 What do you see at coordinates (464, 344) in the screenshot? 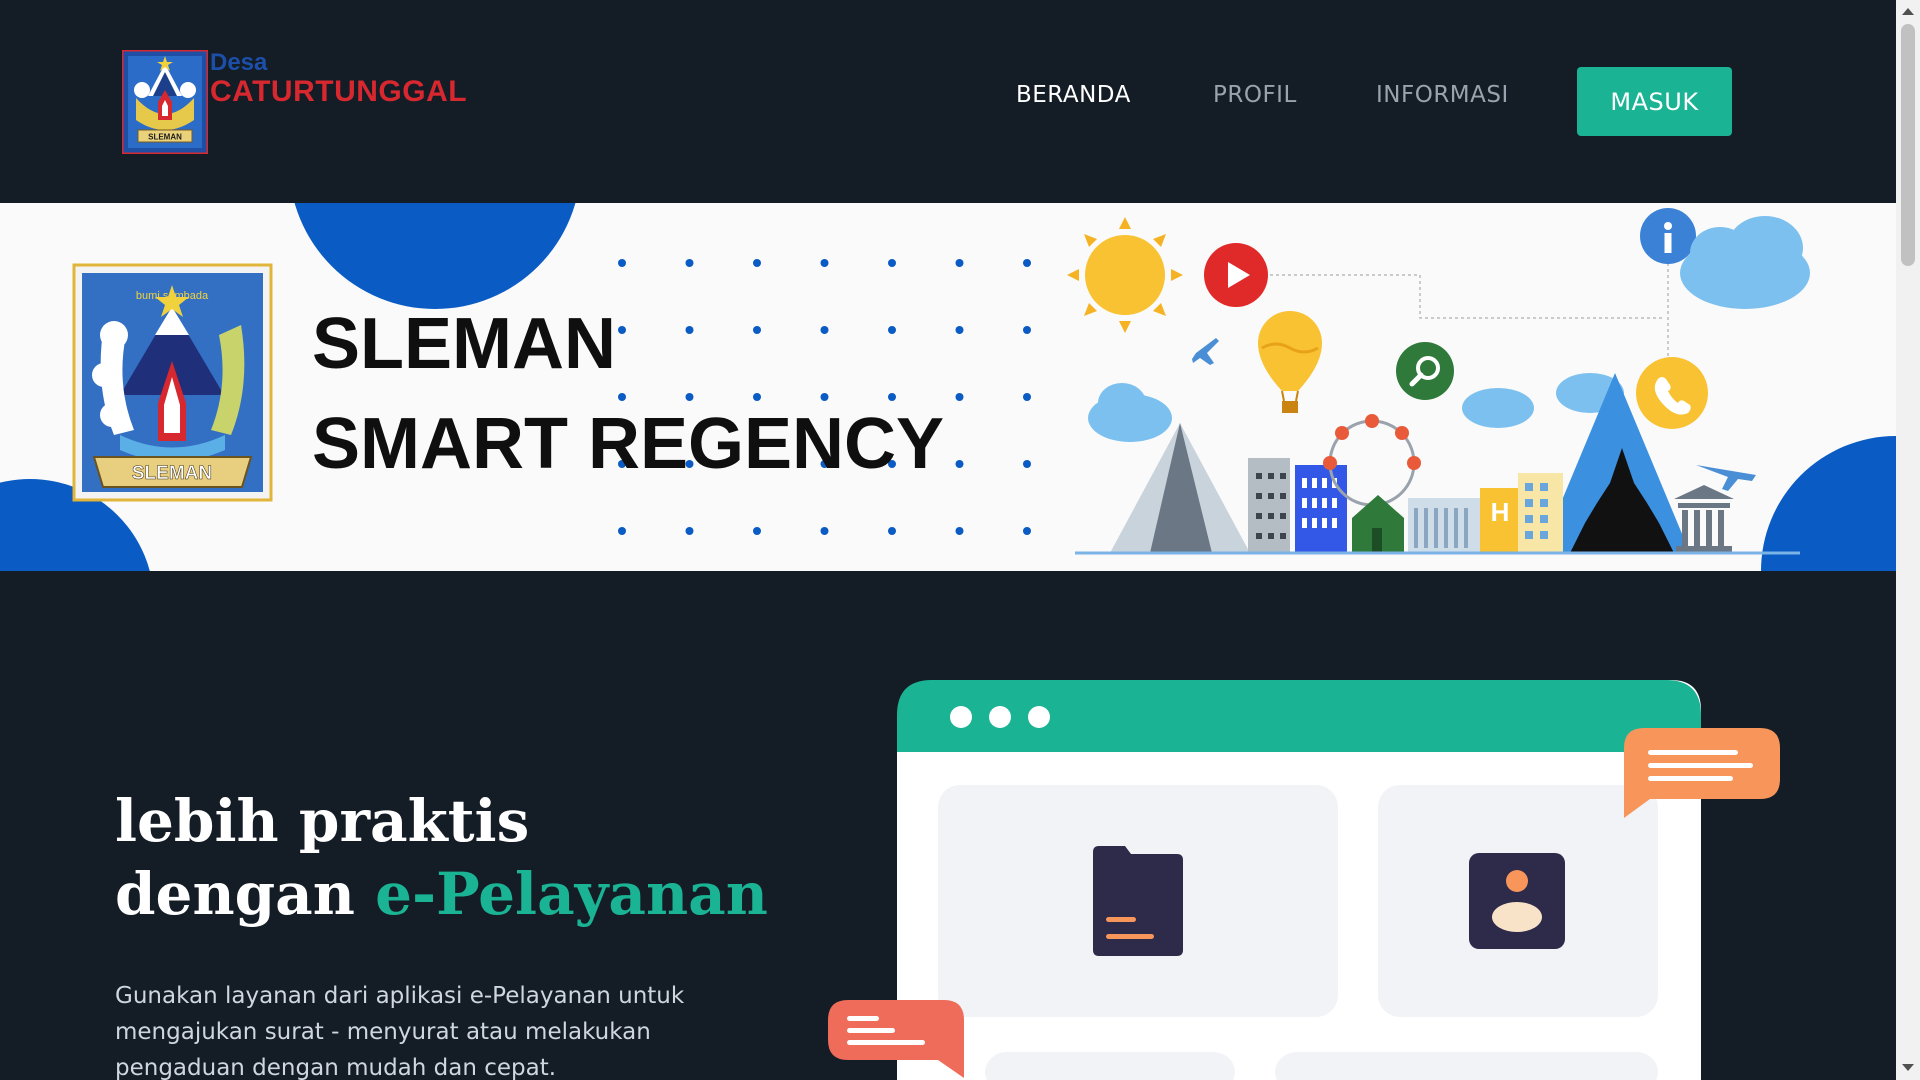
I see `banner-title-line1: SLEMAN` at bounding box center [464, 344].